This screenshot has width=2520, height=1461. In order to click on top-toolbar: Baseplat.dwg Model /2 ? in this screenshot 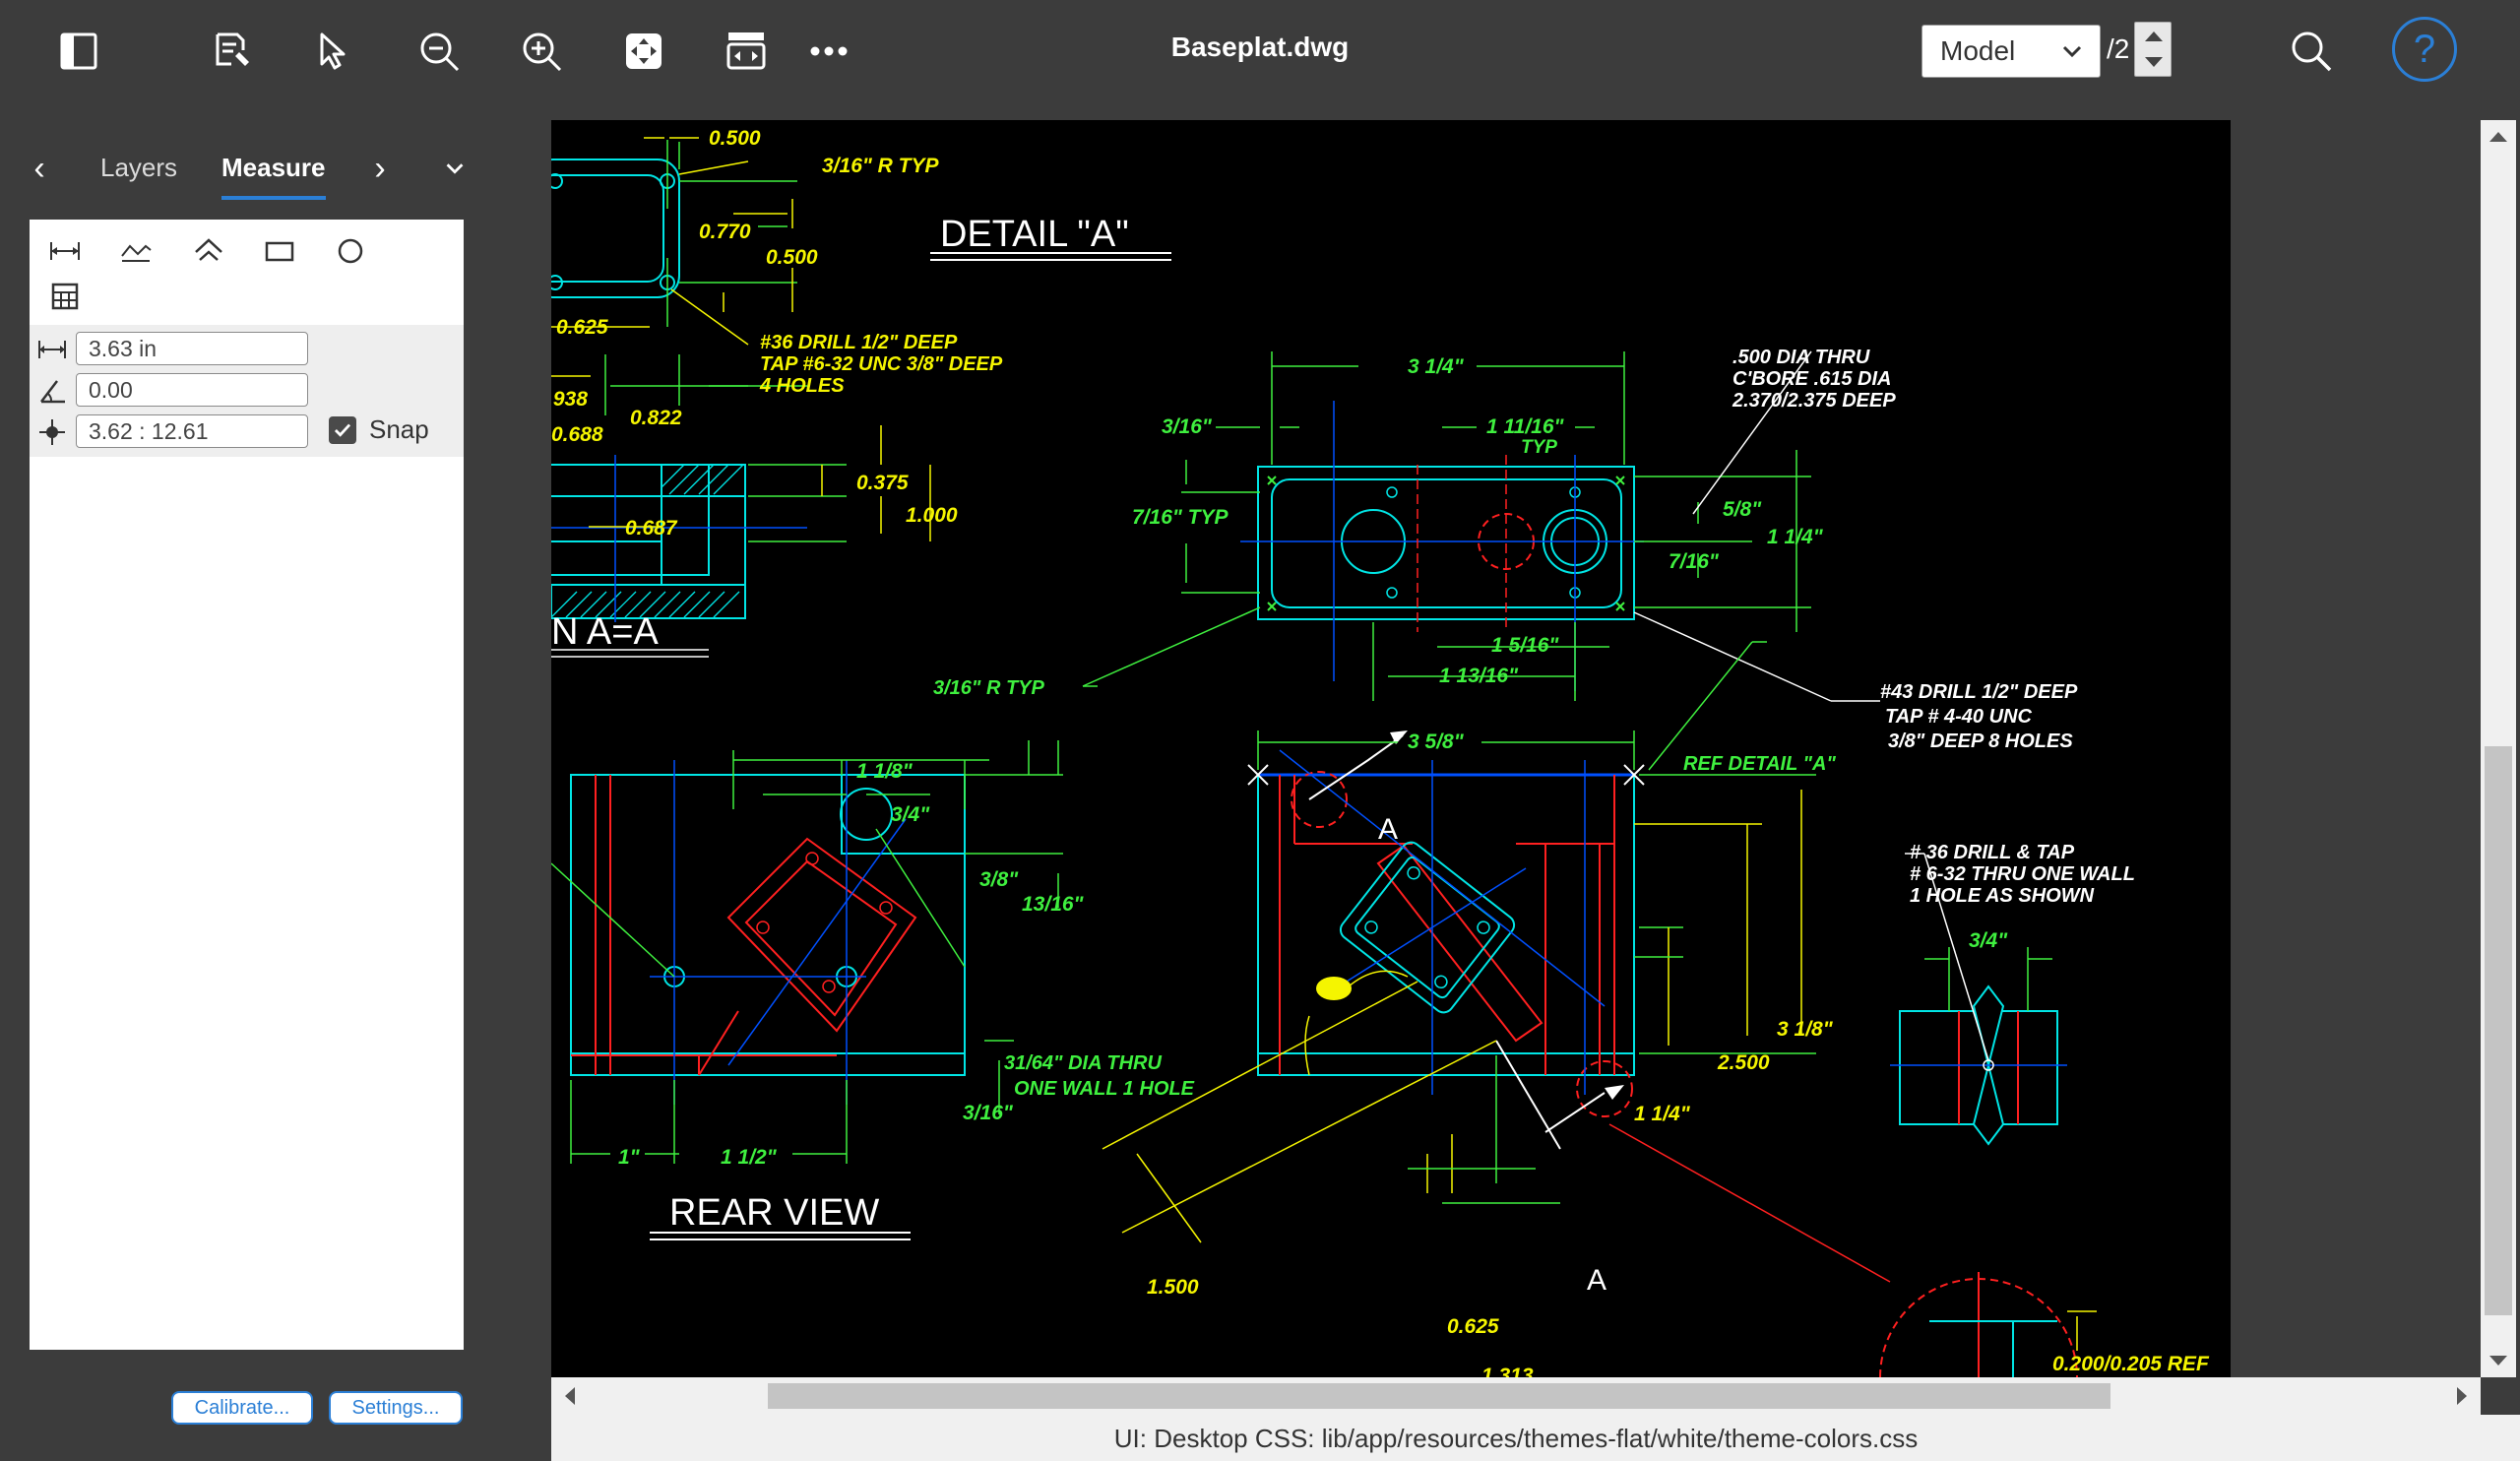, I will do `click(1260, 51)`.